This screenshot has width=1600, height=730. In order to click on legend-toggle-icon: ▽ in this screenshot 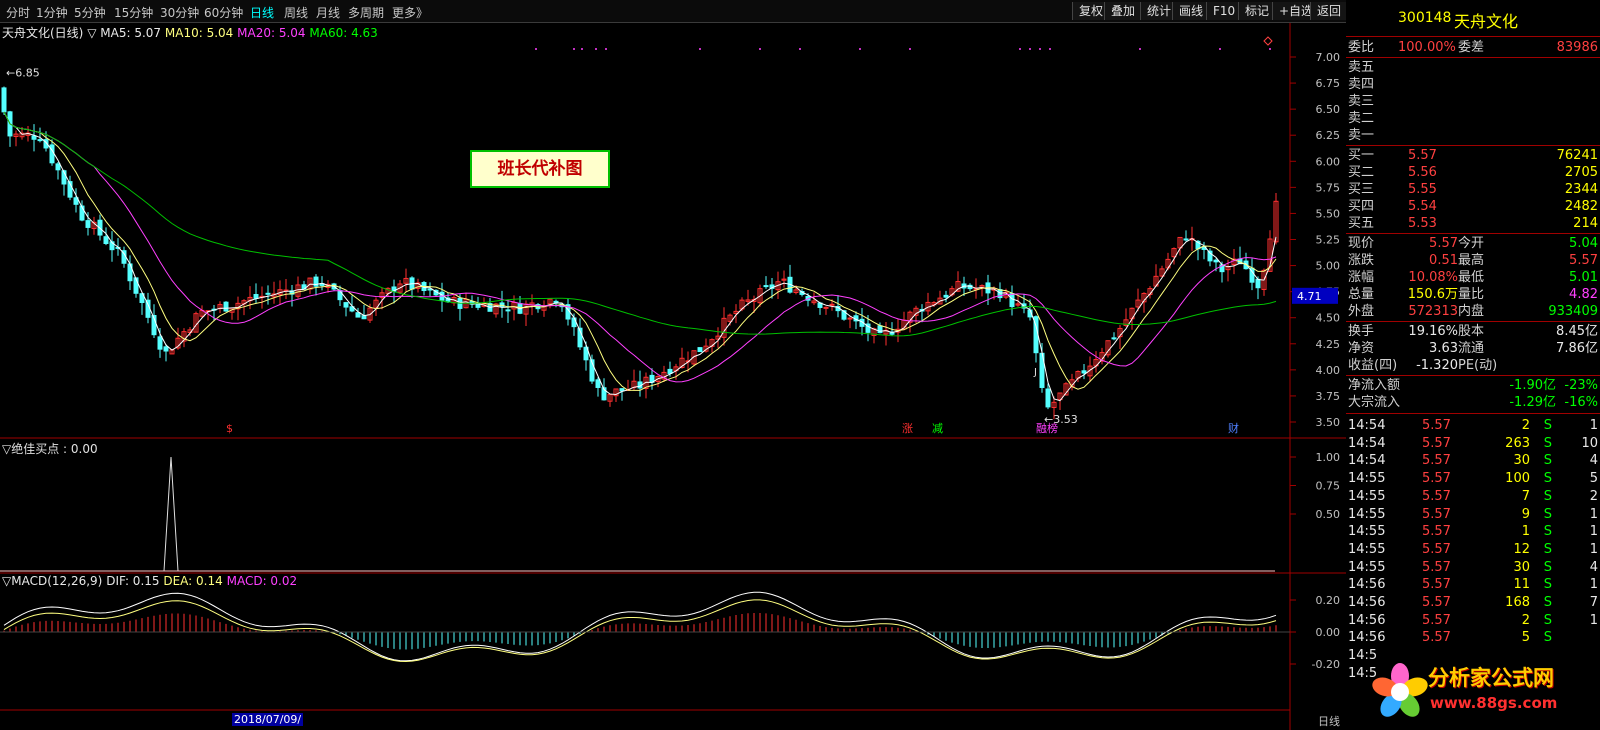, I will do `click(91, 33)`.